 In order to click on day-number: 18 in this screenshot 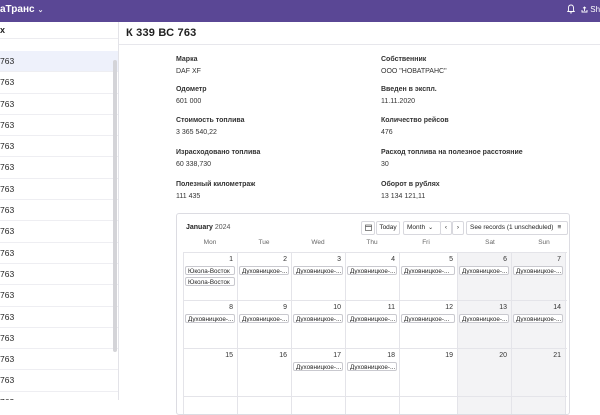, I will do `click(391, 355)`.